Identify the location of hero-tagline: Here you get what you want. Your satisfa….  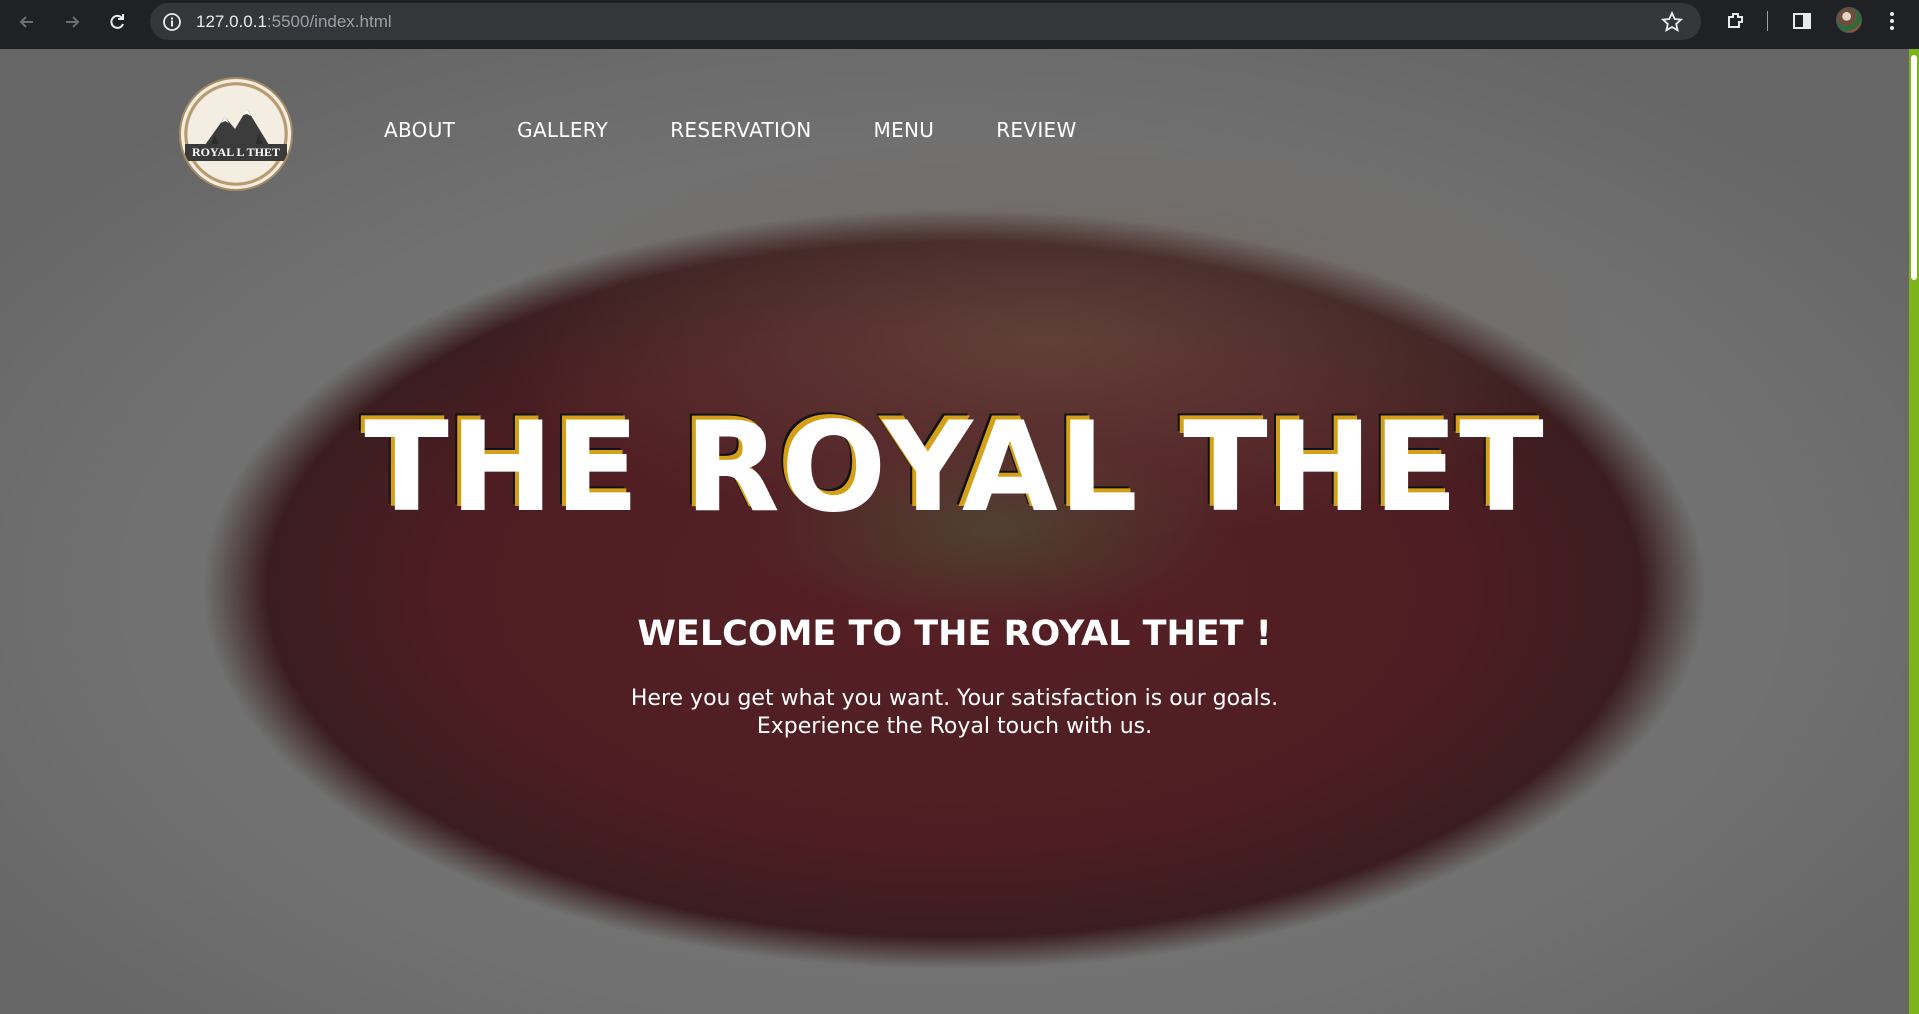
(954, 713).